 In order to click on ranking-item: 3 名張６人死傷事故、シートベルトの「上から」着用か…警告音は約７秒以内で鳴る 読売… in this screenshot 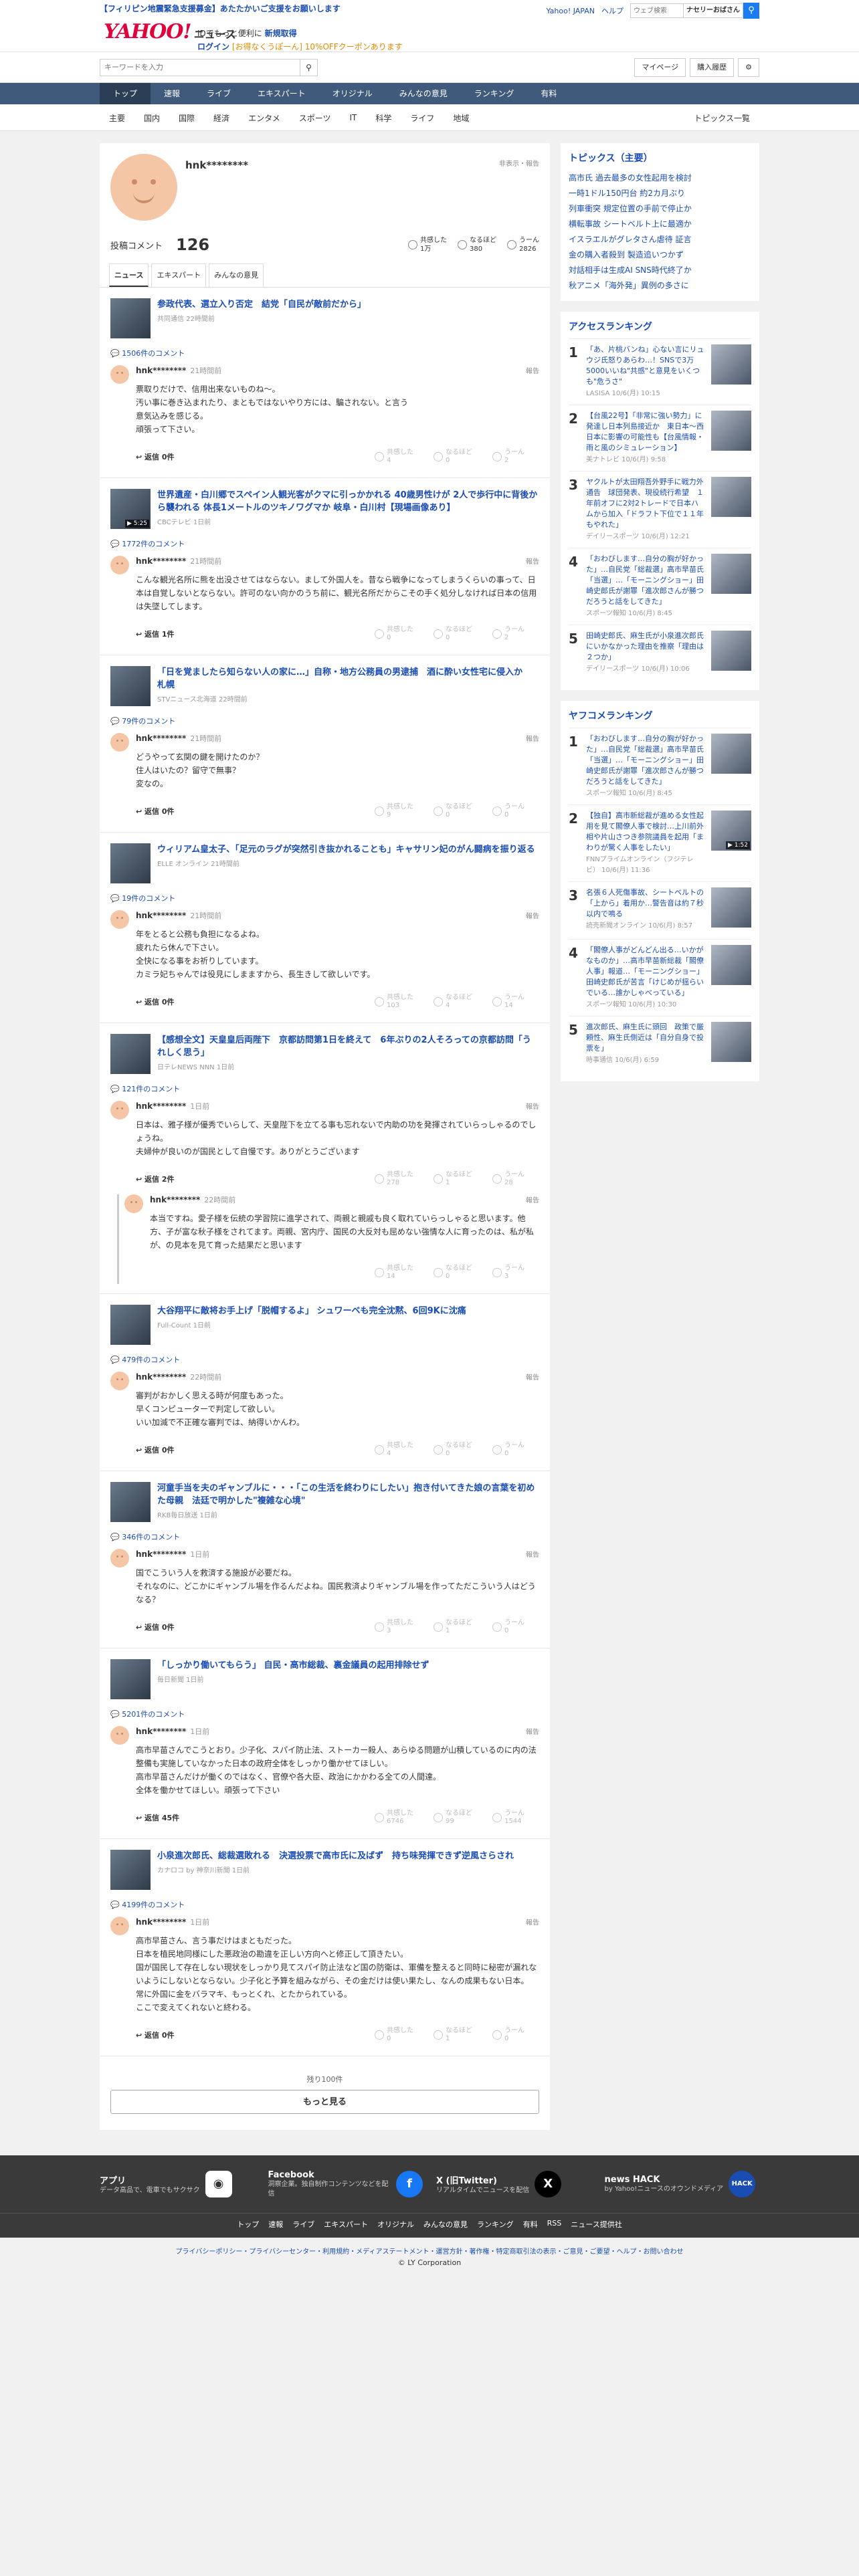, I will do `click(660, 910)`.